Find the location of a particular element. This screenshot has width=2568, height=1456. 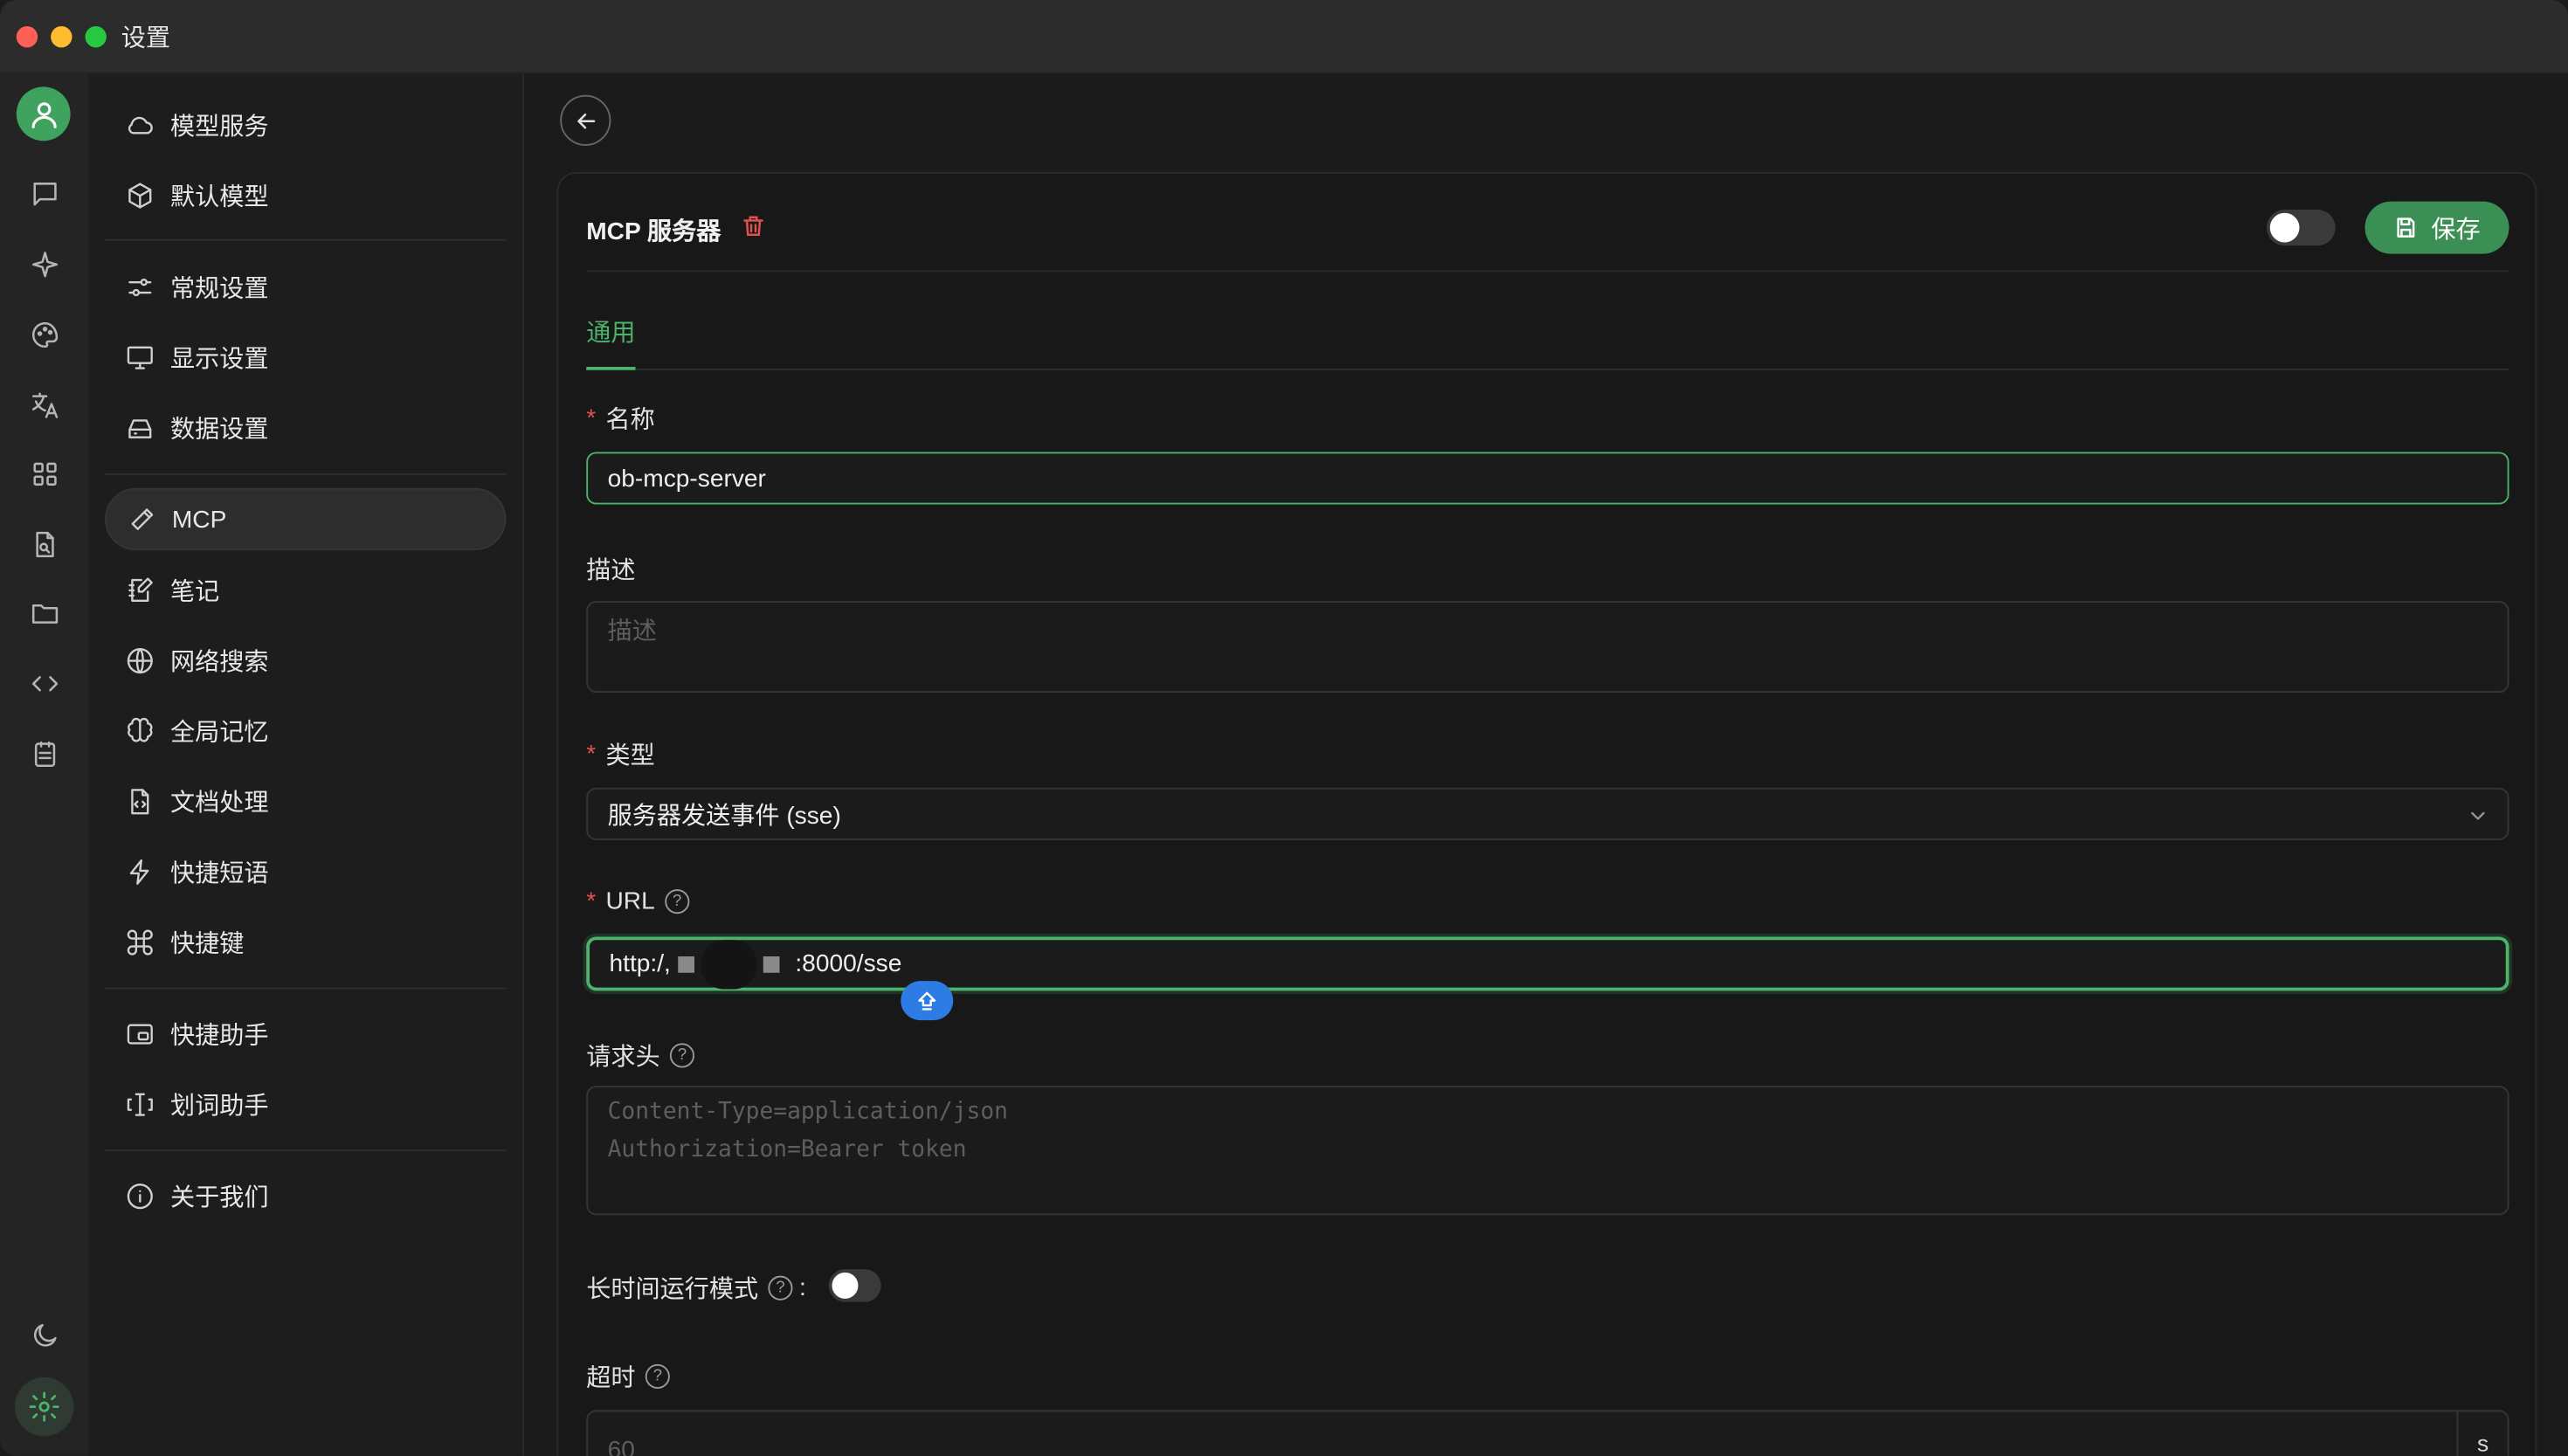

file-code-icon is located at coordinates (140, 801).